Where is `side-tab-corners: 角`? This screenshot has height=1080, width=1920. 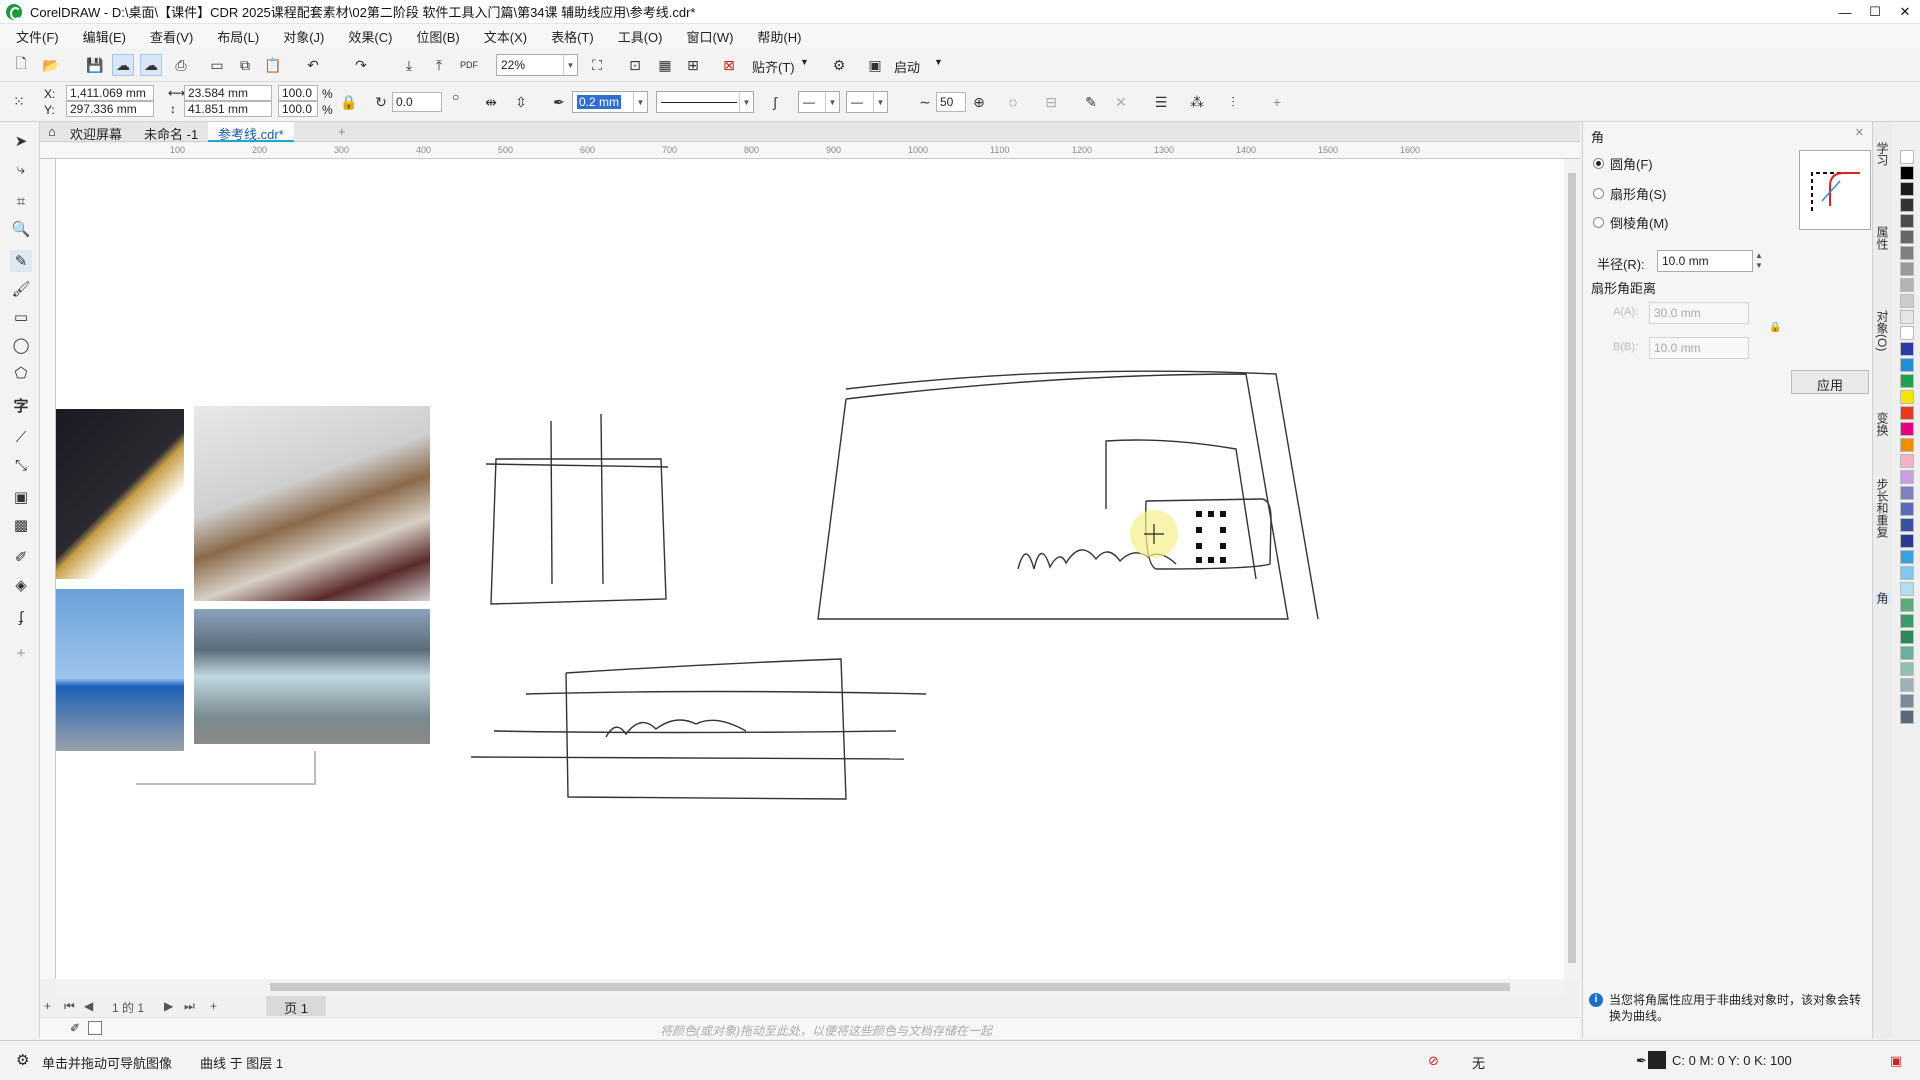 side-tab-corners: 角 is located at coordinates (1883, 598).